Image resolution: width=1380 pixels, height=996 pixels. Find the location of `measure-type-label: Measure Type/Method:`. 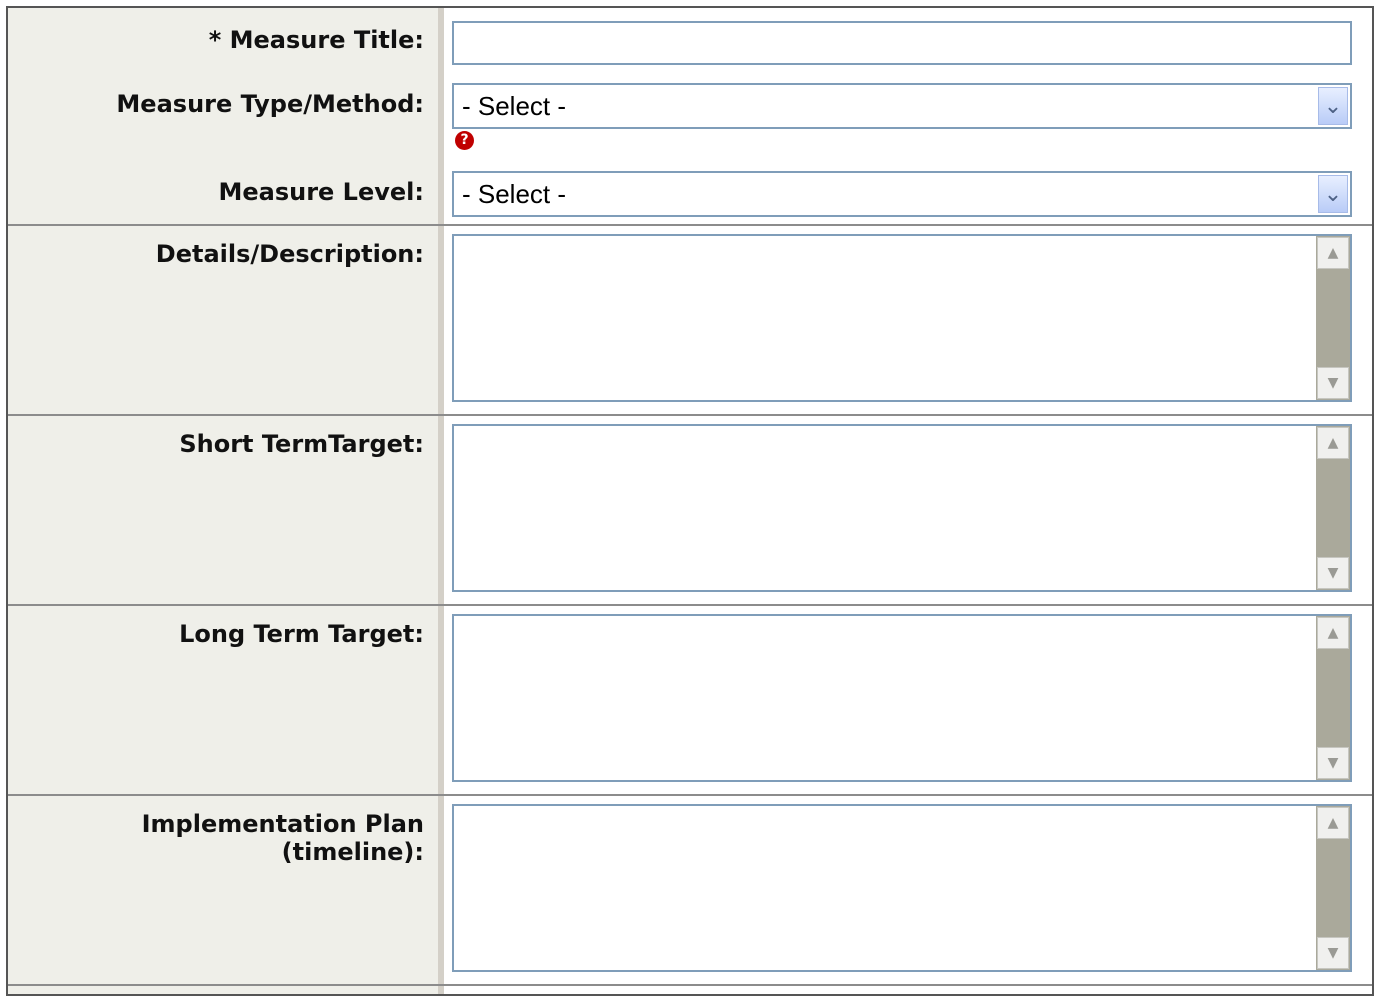

measure-type-label: Measure Type/Method: is located at coordinates (270, 104).